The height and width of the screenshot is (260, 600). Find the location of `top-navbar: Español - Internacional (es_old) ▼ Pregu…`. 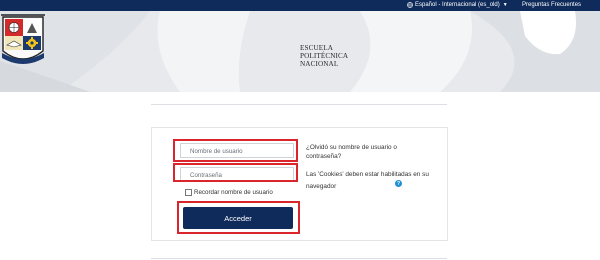

top-navbar: Español - Internacional (es_old) ▼ Pregu… is located at coordinates (300, 5).